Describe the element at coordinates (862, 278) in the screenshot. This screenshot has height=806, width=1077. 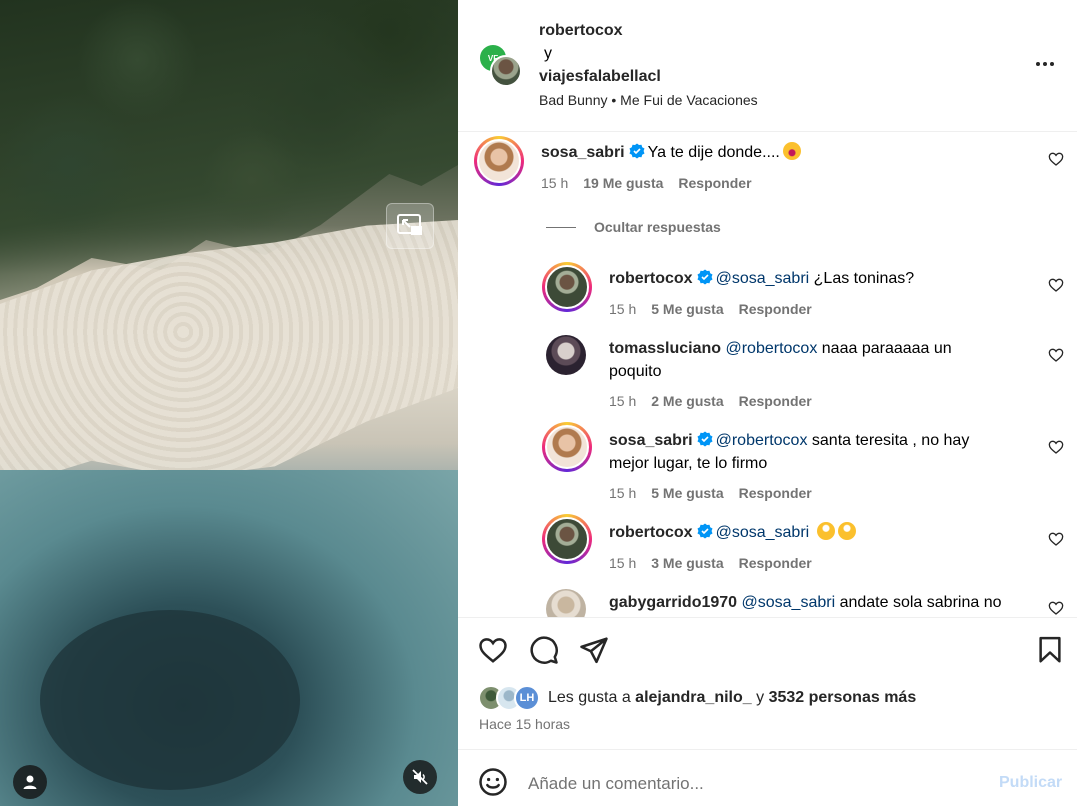
I see `reply-body: ¿Las toninas?` at that location.